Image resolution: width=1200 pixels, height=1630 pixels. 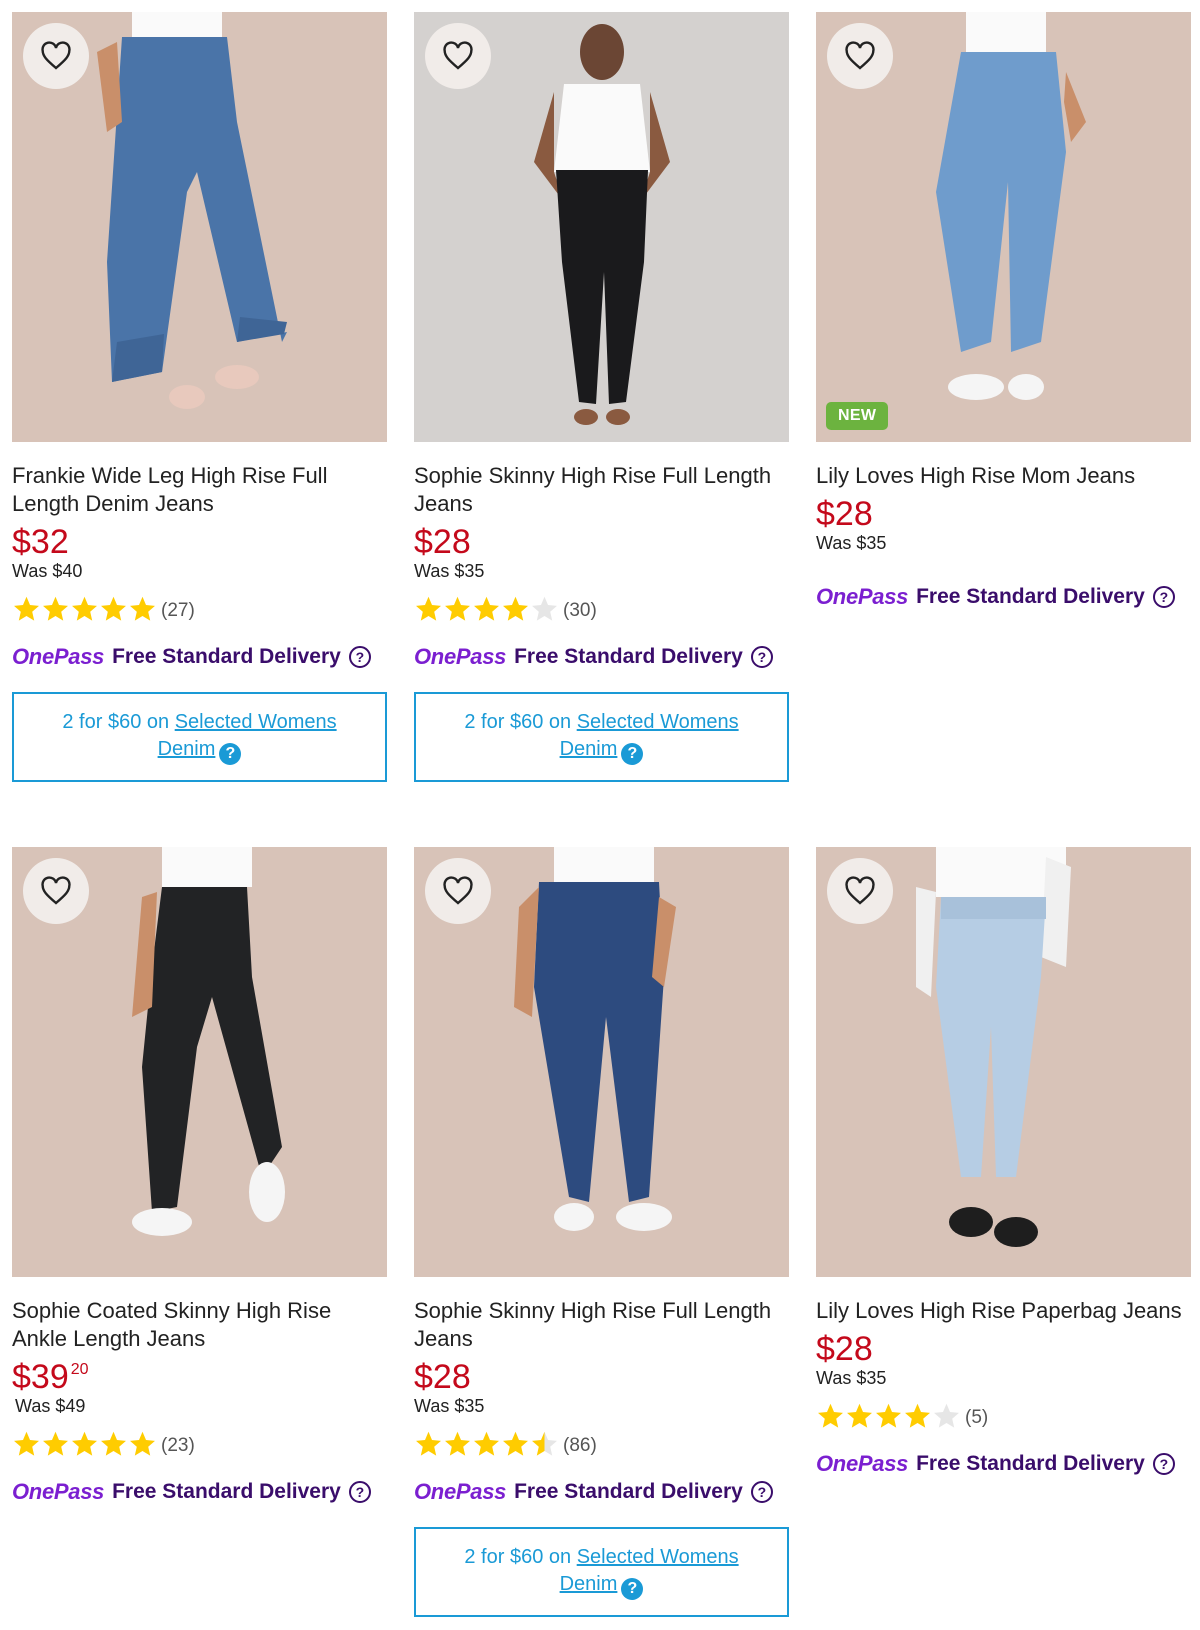 What do you see at coordinates (199, 542) in the screenshot?
I see `product-price: $32` at bounding box center [199, 542].